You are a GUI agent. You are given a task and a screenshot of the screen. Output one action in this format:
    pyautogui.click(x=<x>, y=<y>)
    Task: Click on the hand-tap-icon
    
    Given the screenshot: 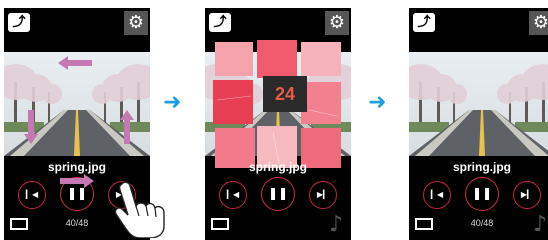 What is the action you would take?
    pyautogui.click(x=139, y=209)
    